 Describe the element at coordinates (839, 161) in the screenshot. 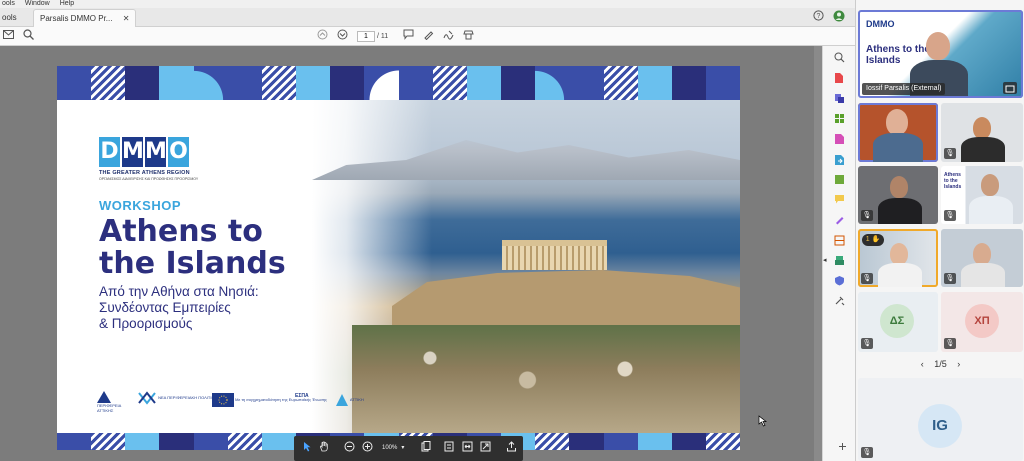

I see `export-pdf-icon` at that location.